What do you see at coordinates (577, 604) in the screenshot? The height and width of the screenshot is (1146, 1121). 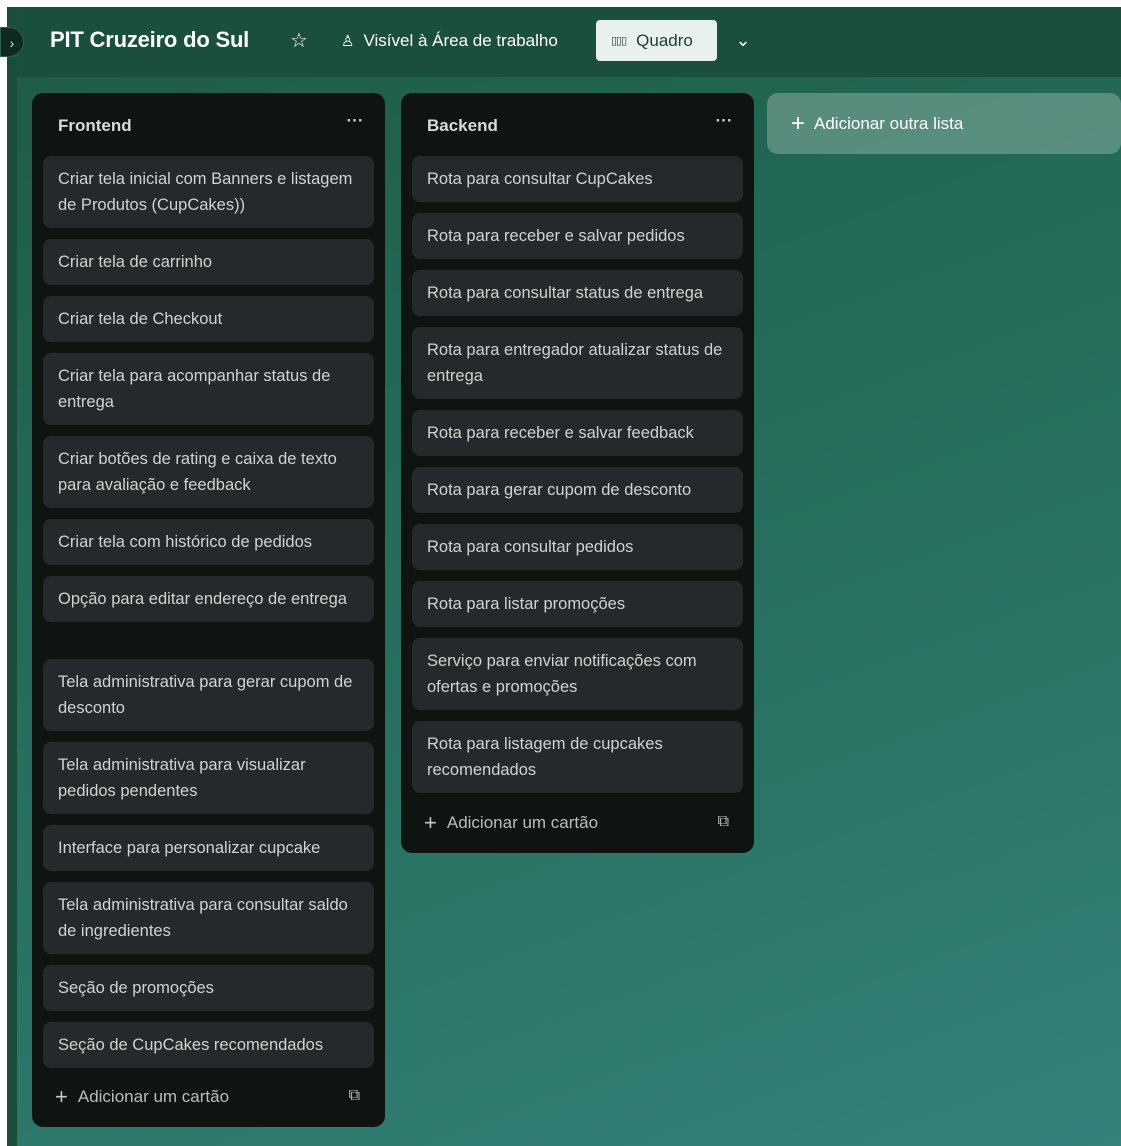 I see `card: Rota para listar promoções` at bounding box center [577, 604].